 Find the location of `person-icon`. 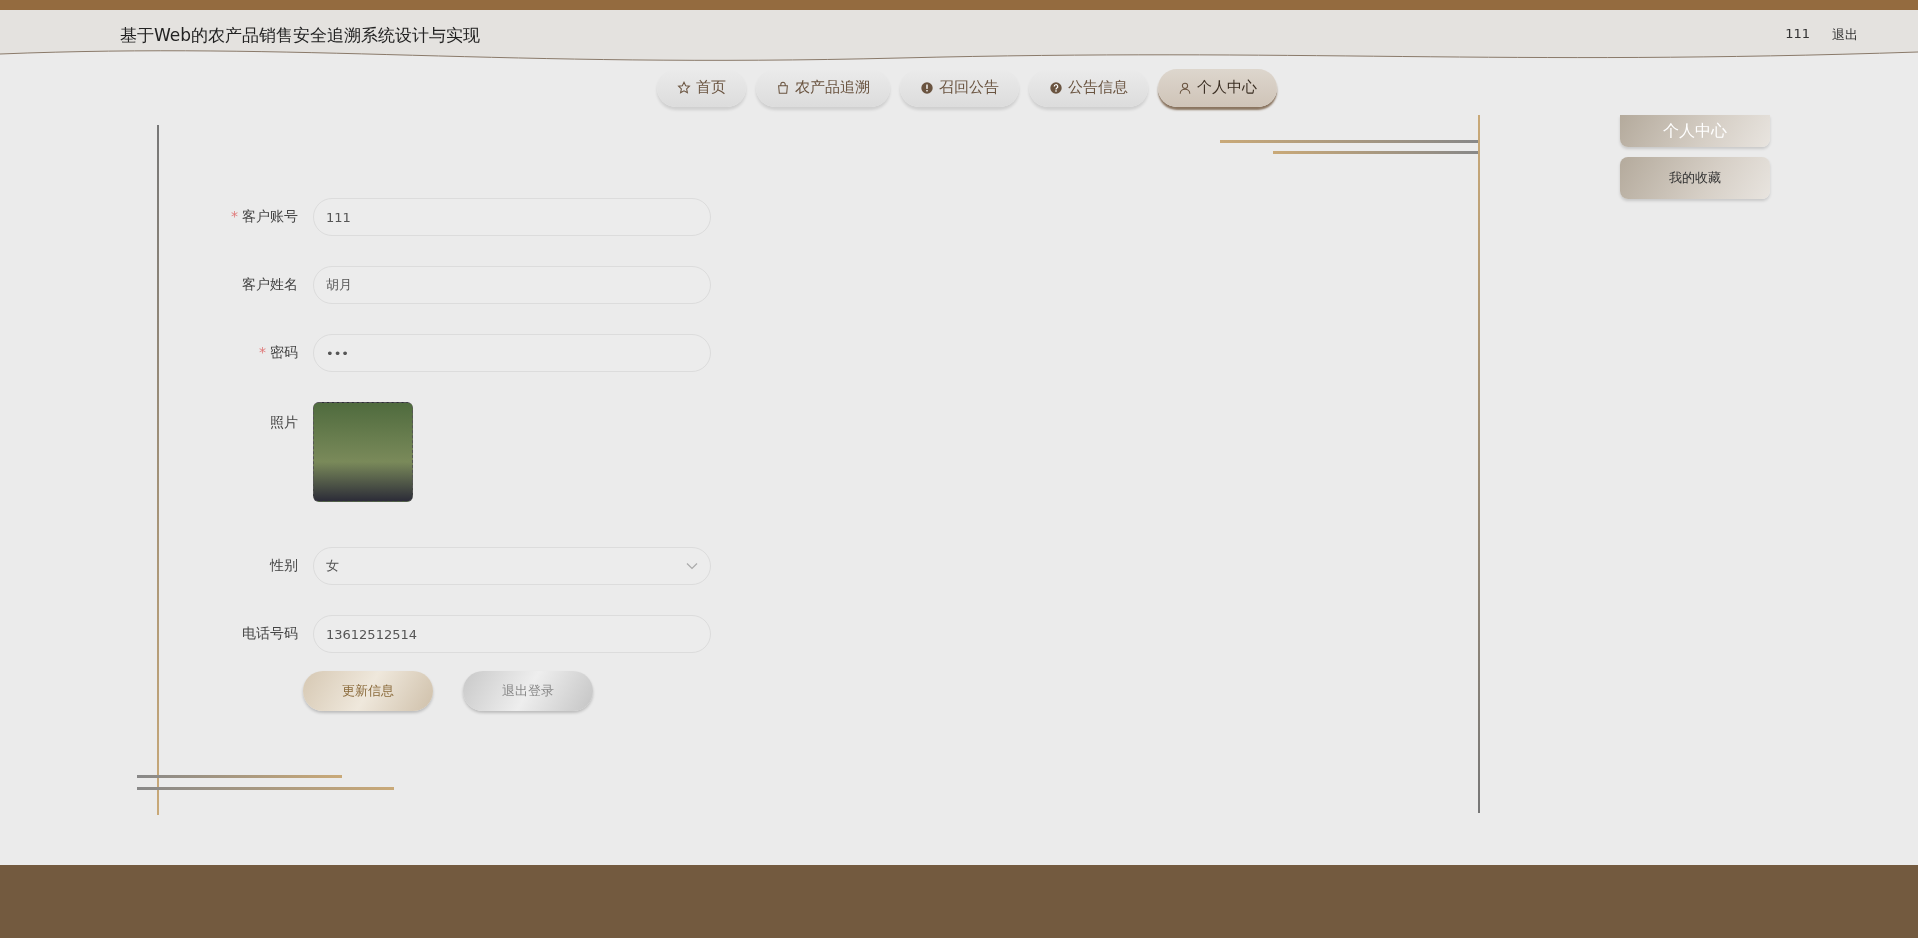

person-icon is located at coordinates (1185, 87).